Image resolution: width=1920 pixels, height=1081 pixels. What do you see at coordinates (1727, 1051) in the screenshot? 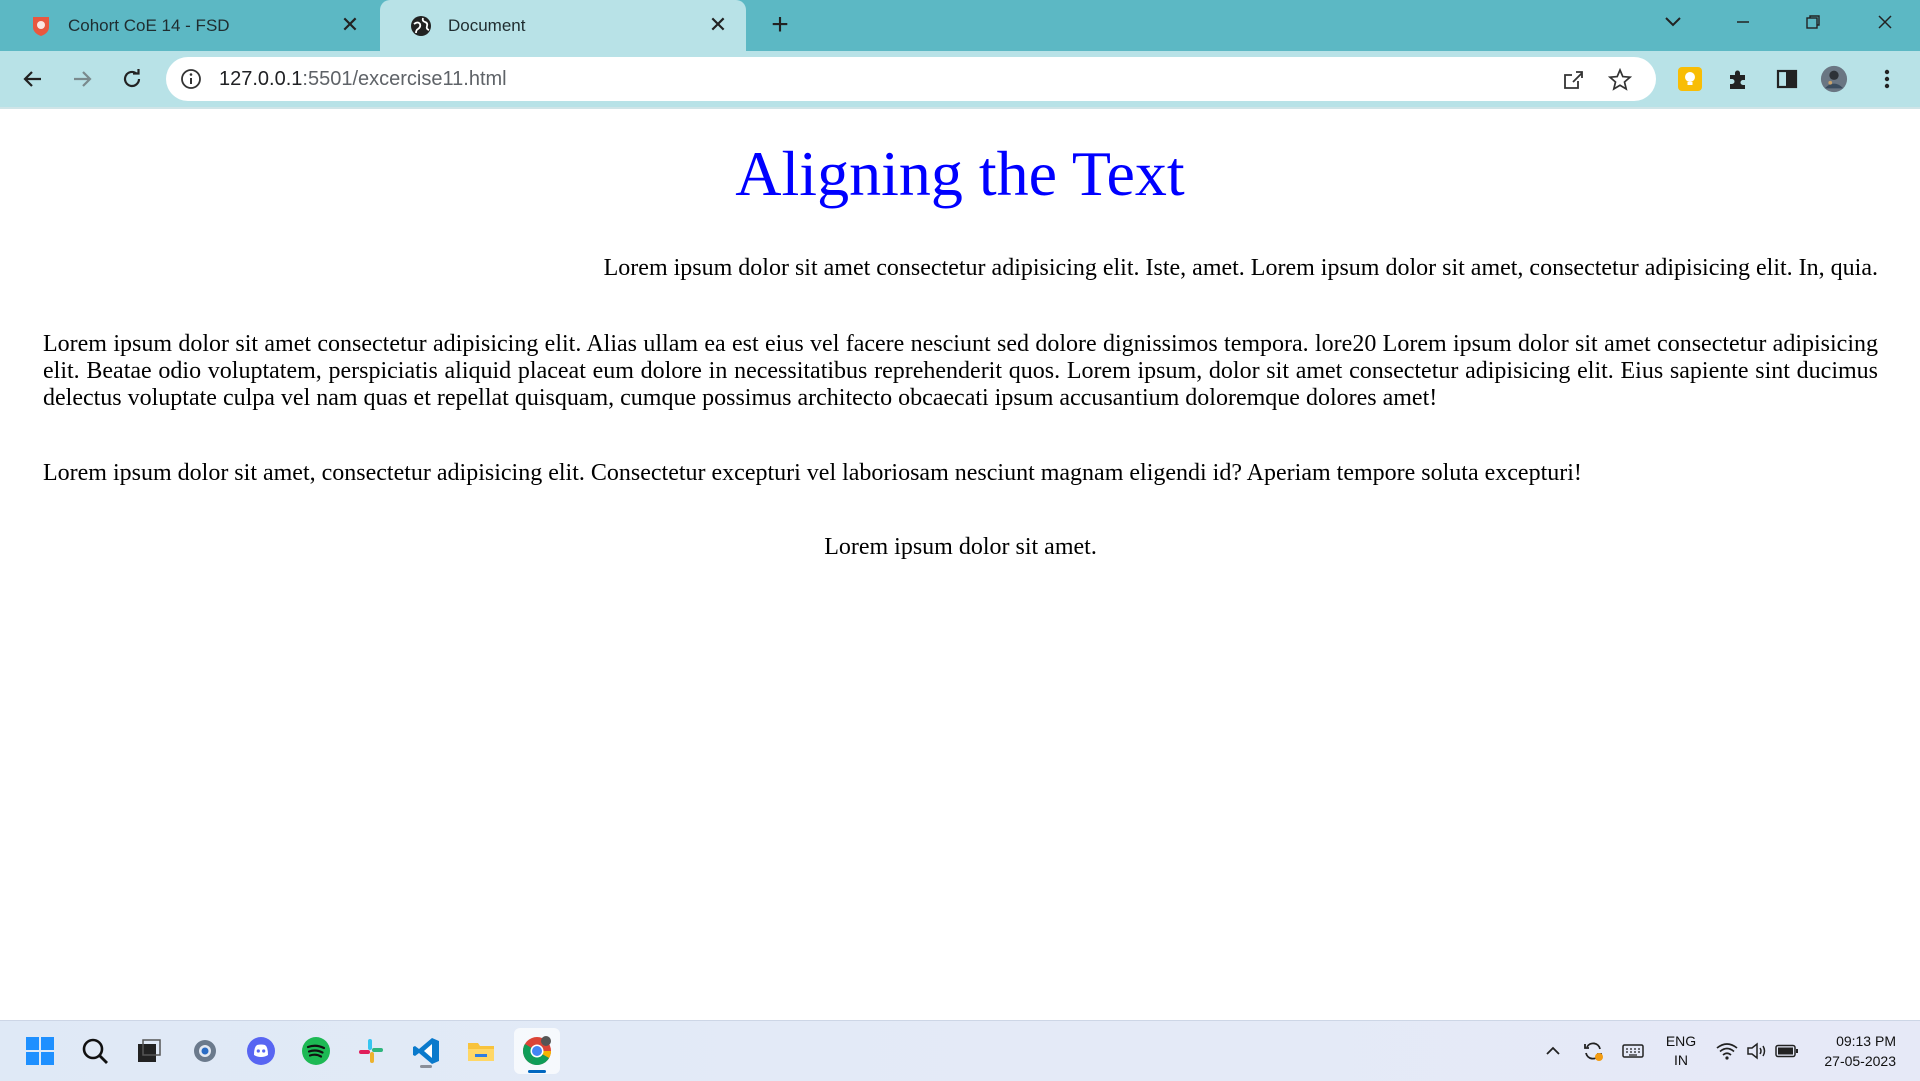
I see `wifi-icon` at bounding box center [1727, 1051].